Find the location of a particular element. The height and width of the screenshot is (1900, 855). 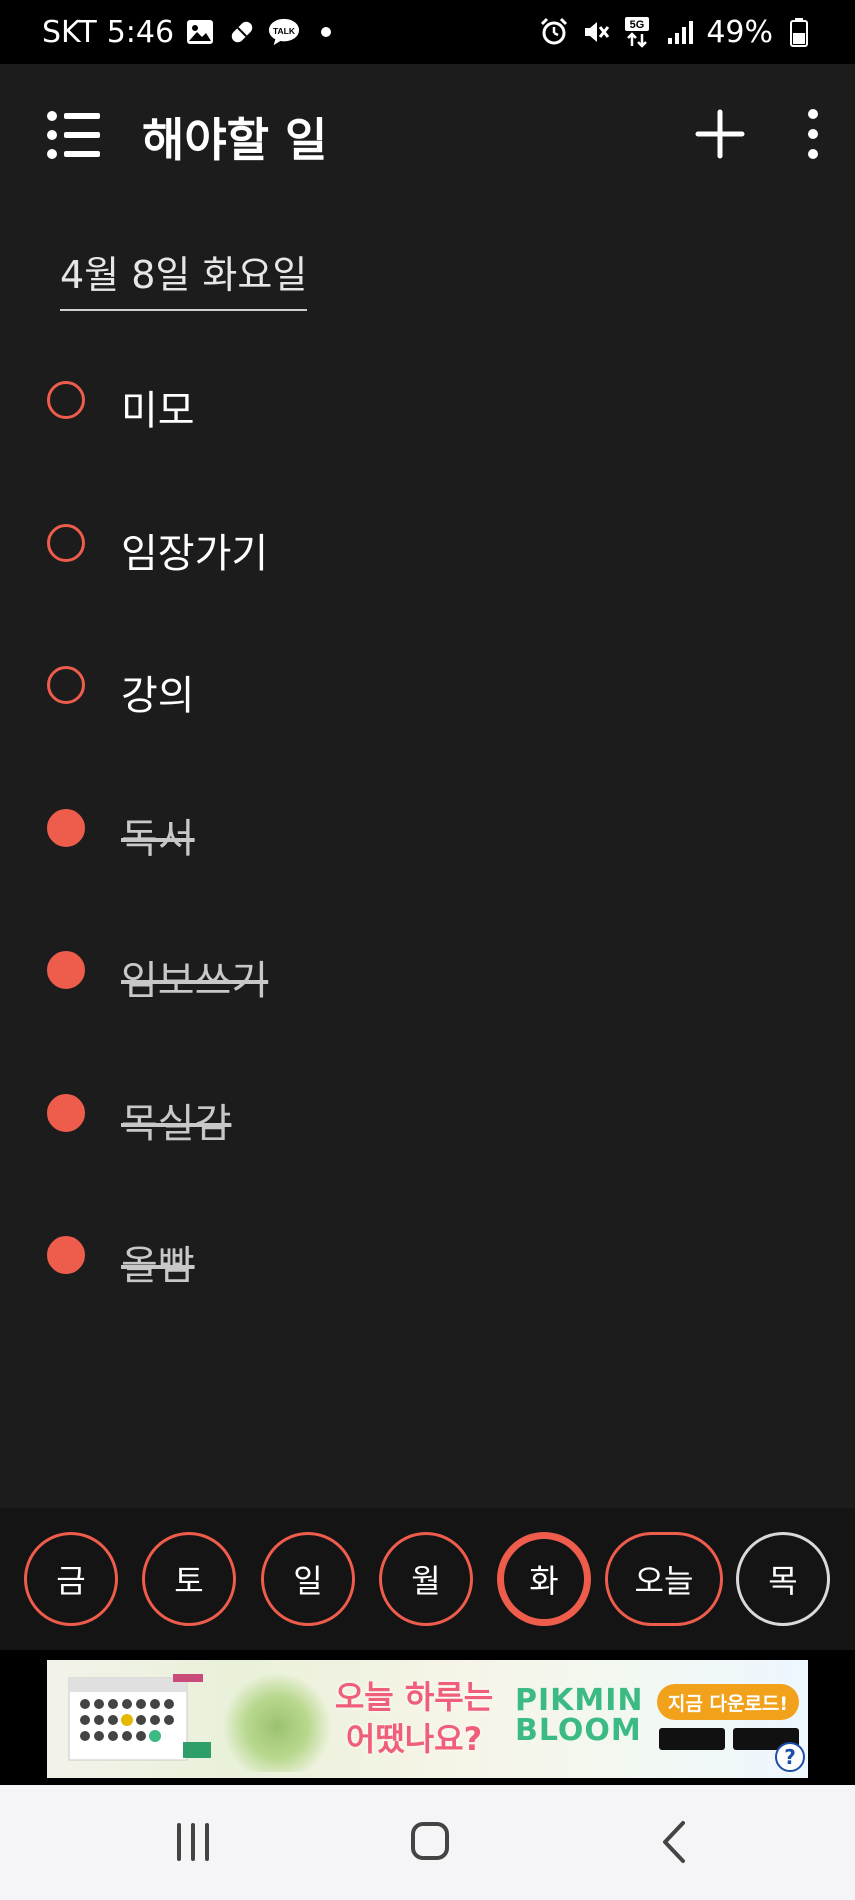

date-selector: 4월 8일 화요일 is located at coordinates (184, 277).